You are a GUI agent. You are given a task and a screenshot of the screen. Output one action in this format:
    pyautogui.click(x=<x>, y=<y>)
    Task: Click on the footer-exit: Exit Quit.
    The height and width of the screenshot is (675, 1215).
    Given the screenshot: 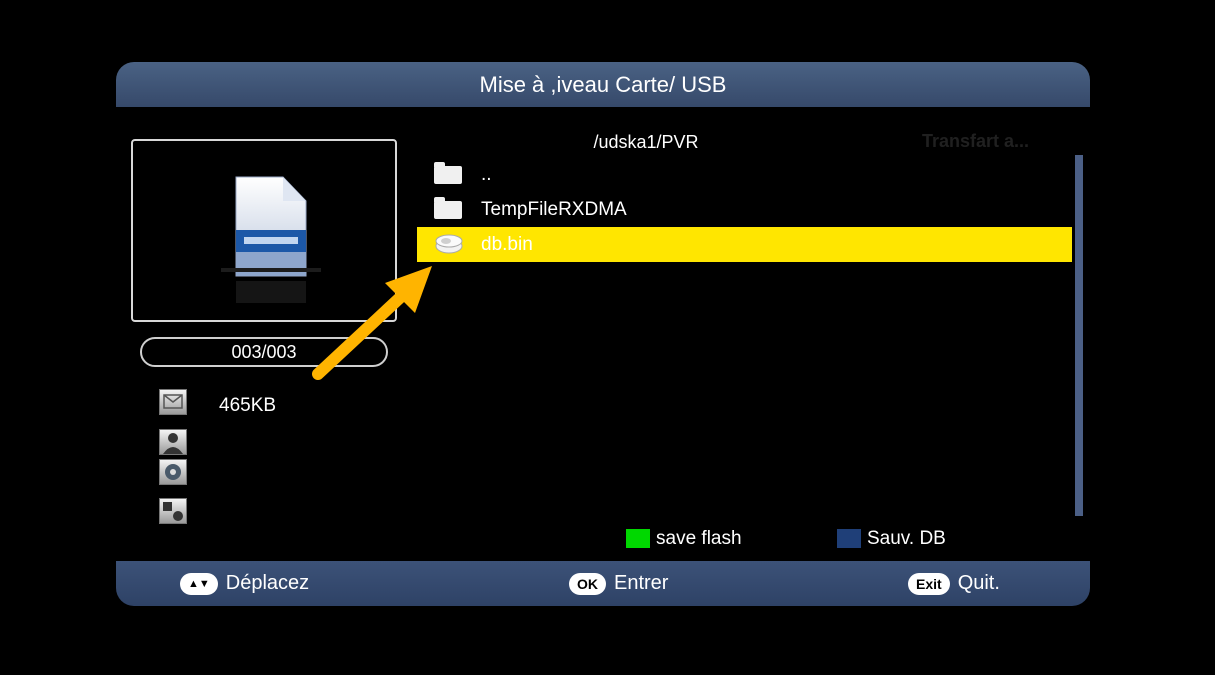 What is the action you would take?
    pyautogui.click(x=954, y=583)
    